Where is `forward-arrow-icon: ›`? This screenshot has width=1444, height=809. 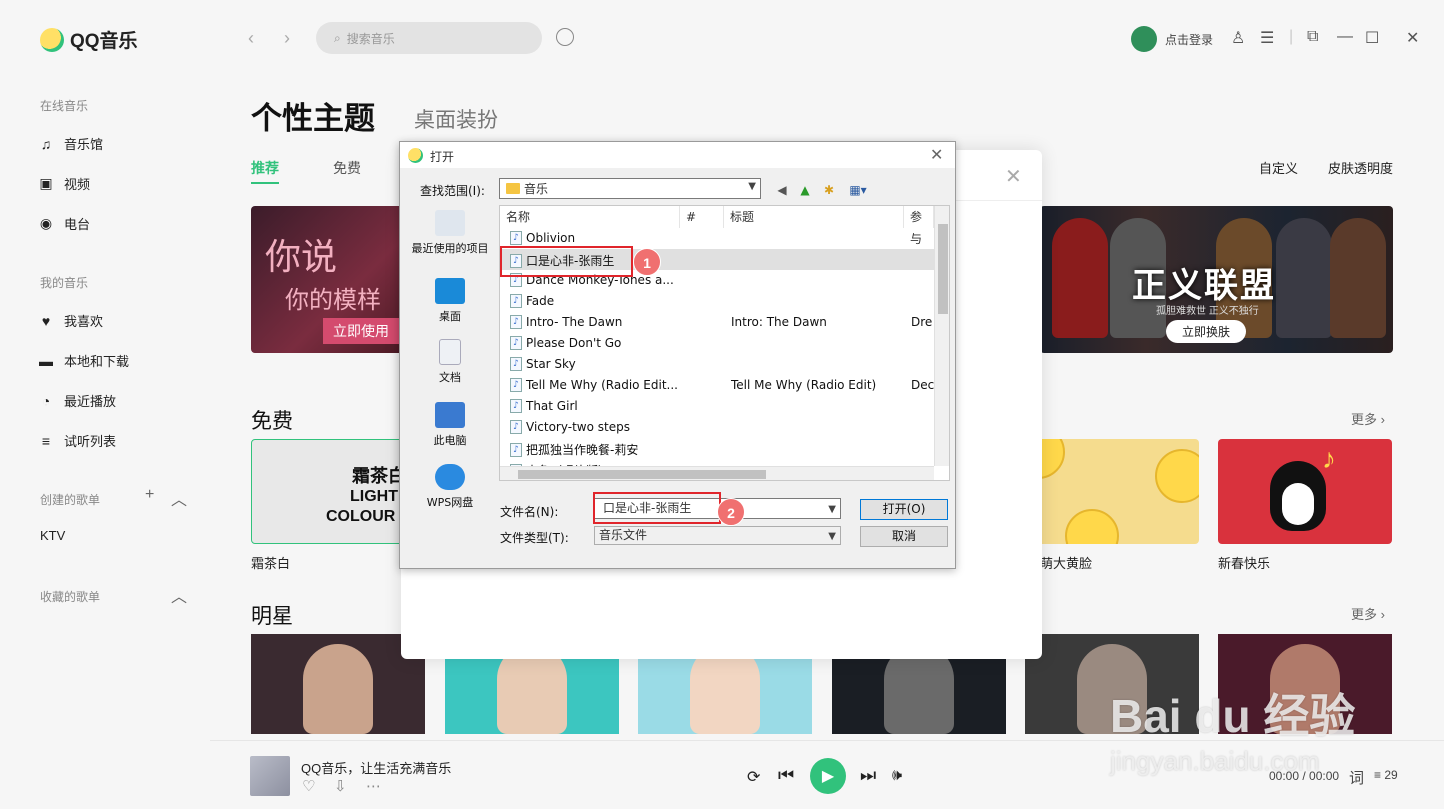 forward-arrow-icon: › is located at coordinates (287, 38).